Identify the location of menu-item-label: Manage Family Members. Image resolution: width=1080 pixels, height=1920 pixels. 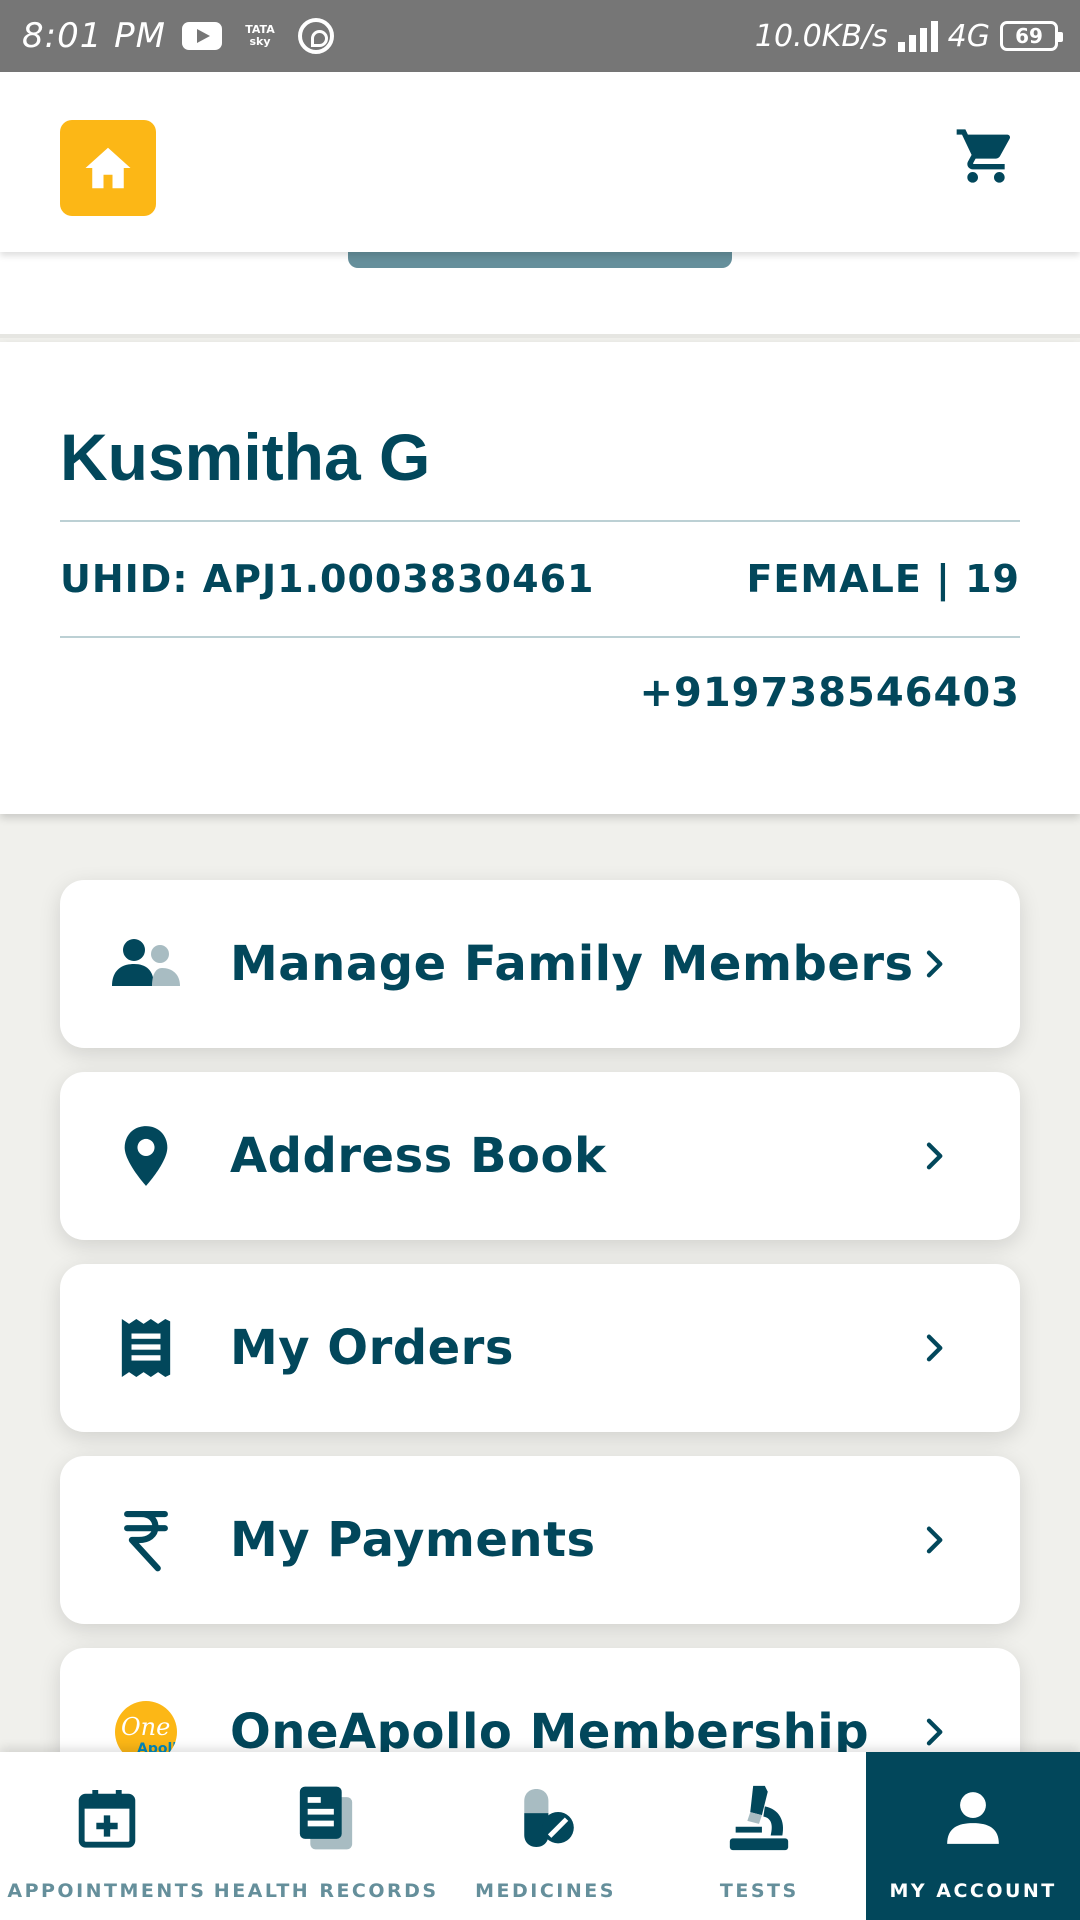
(572, 964).